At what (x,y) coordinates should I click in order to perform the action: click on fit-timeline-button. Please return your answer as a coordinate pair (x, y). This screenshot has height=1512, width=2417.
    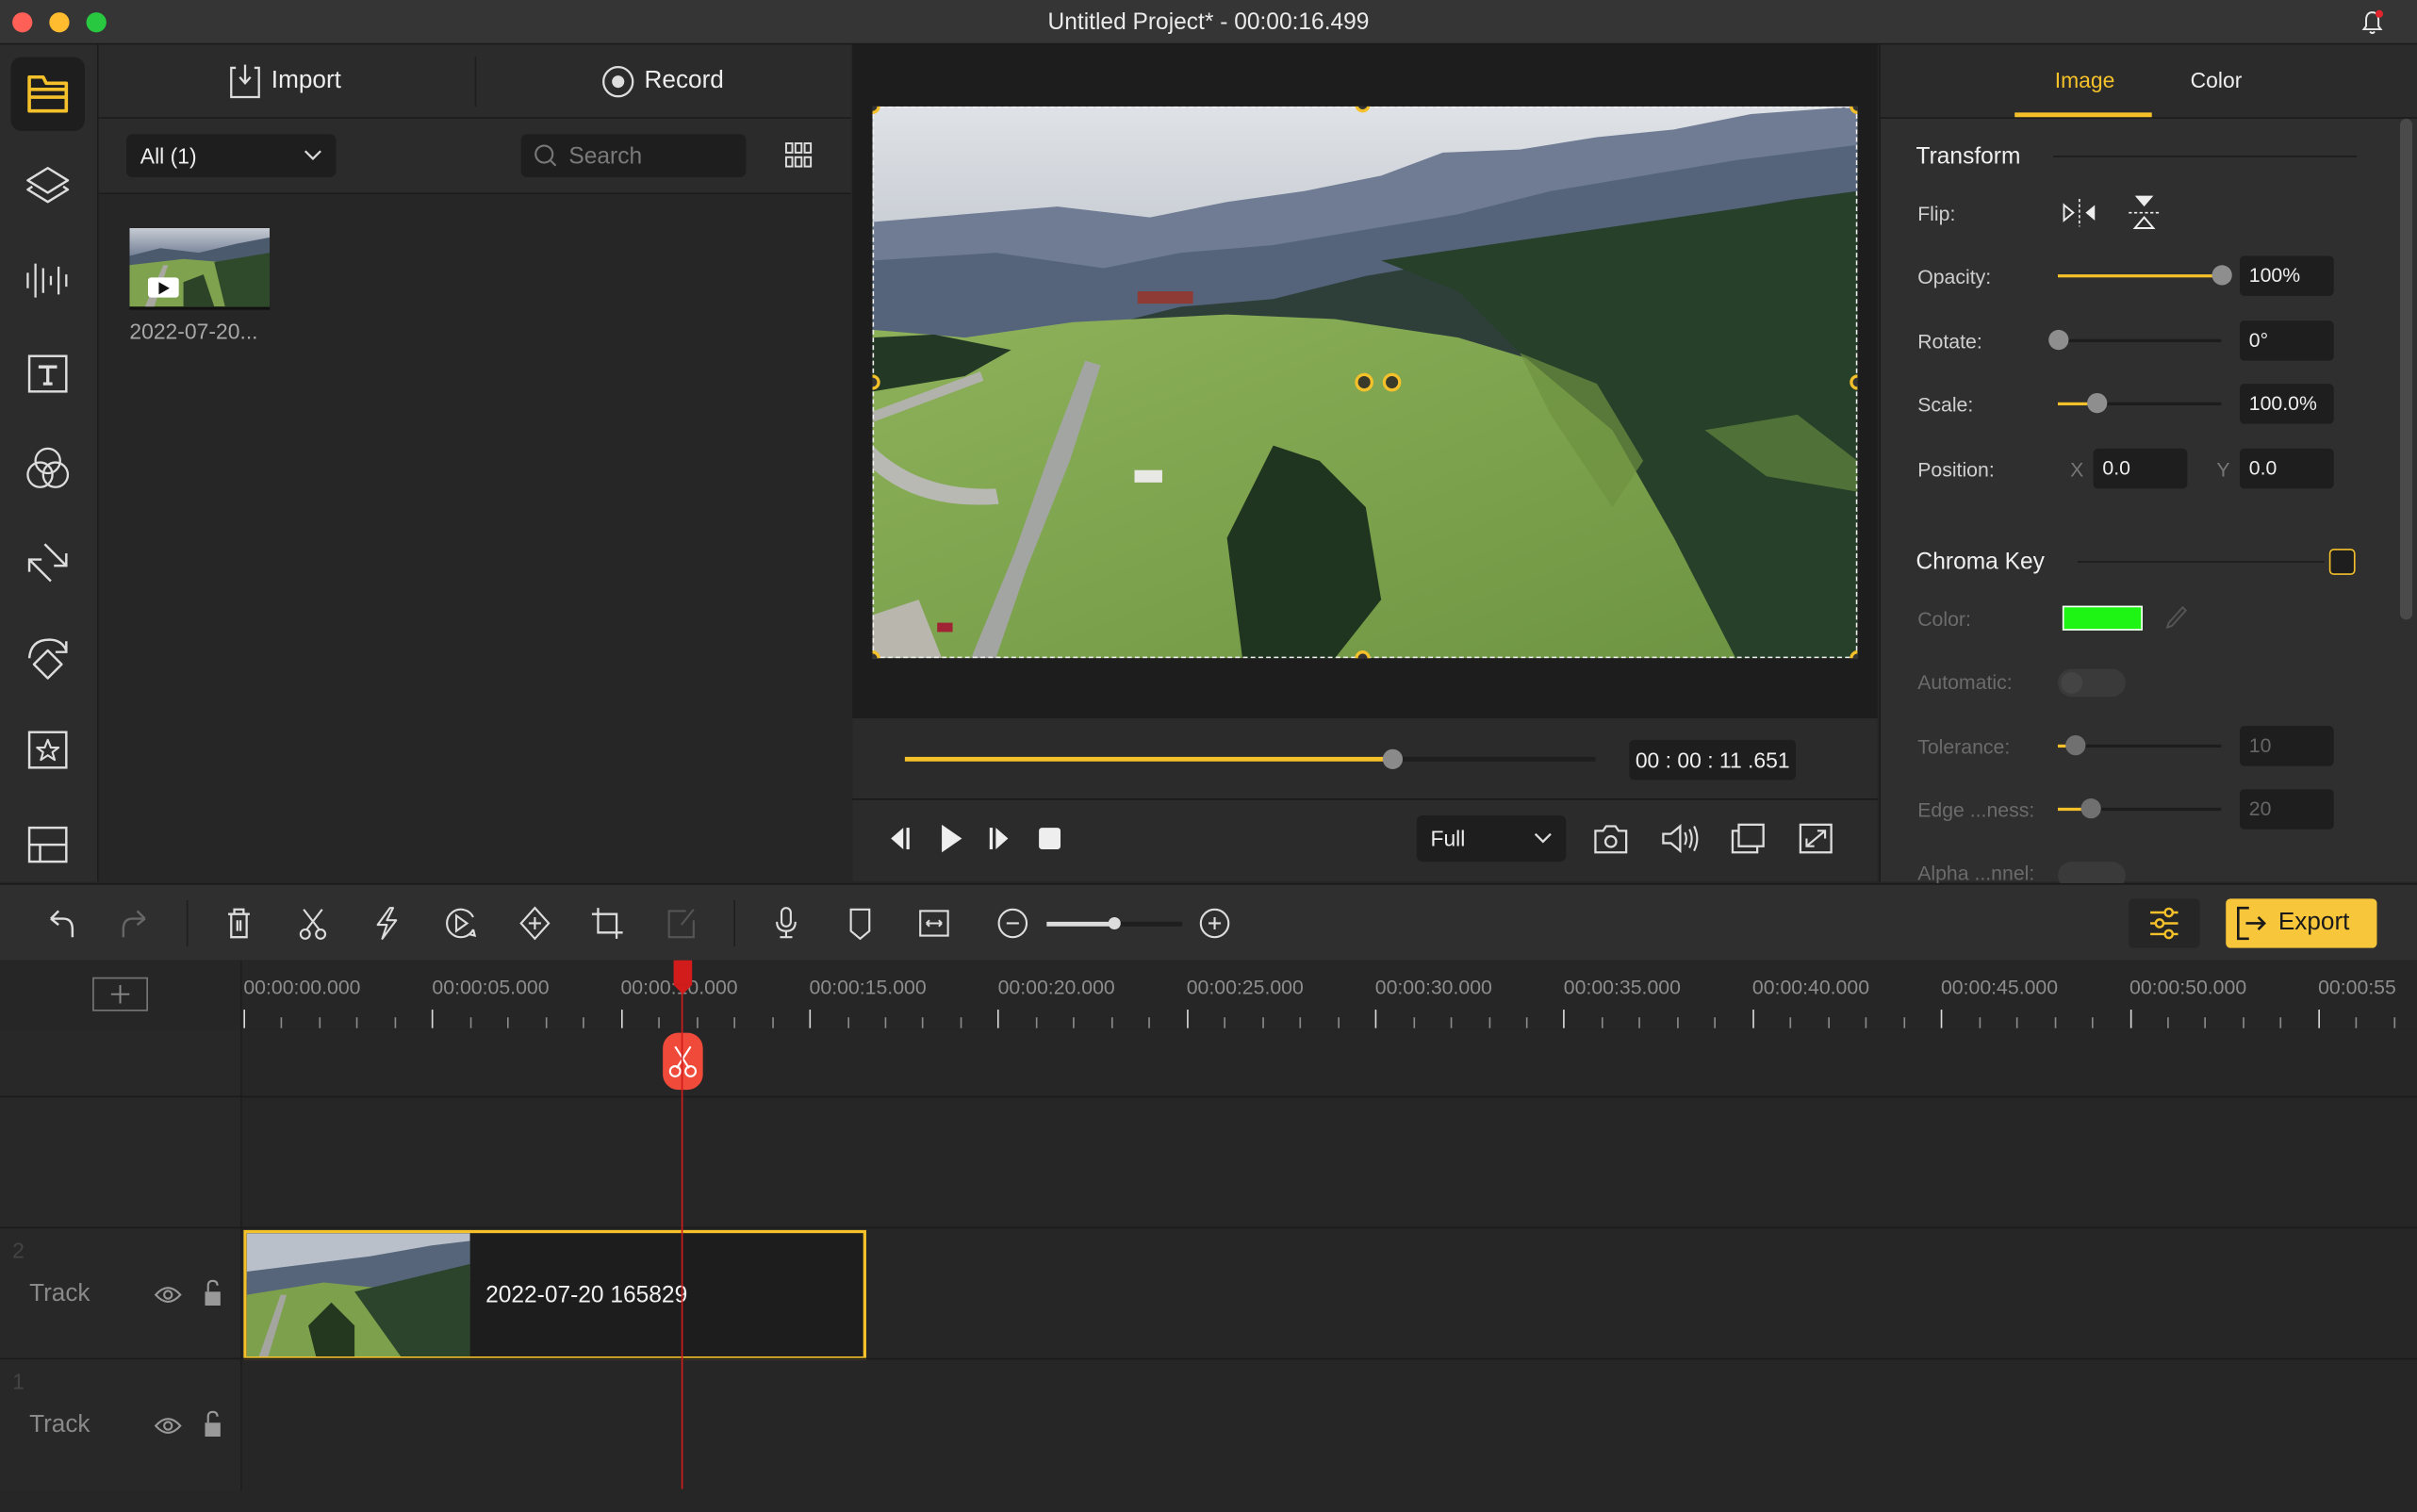
    Looking at the image, I should click on (933, 924).